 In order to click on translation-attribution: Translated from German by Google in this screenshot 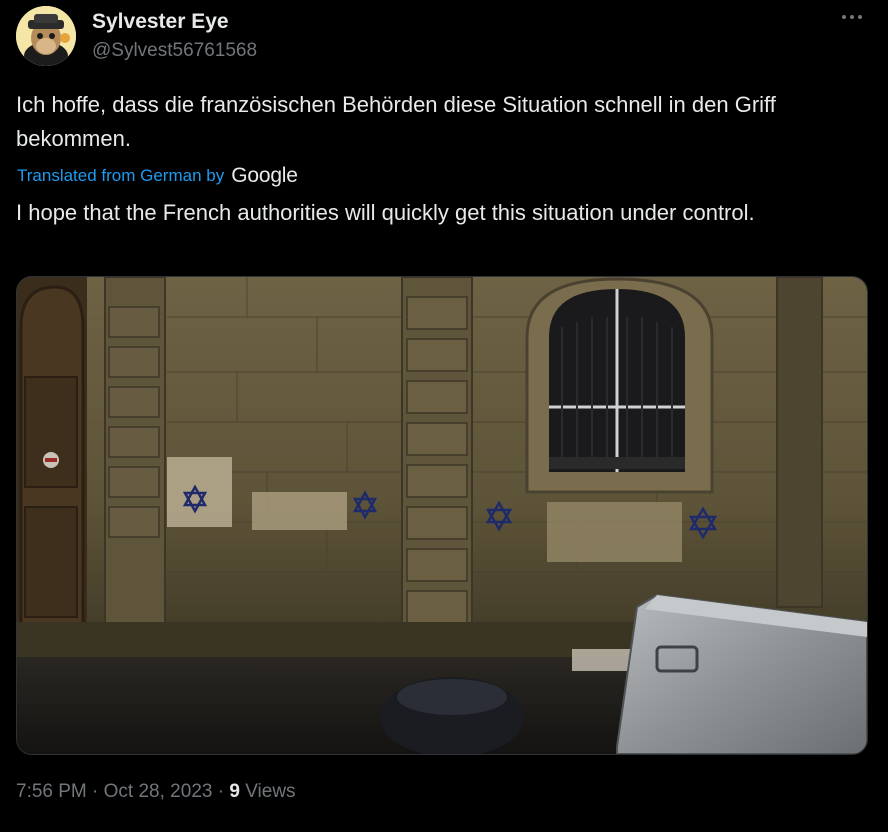, I will do `click(157, 176)`.